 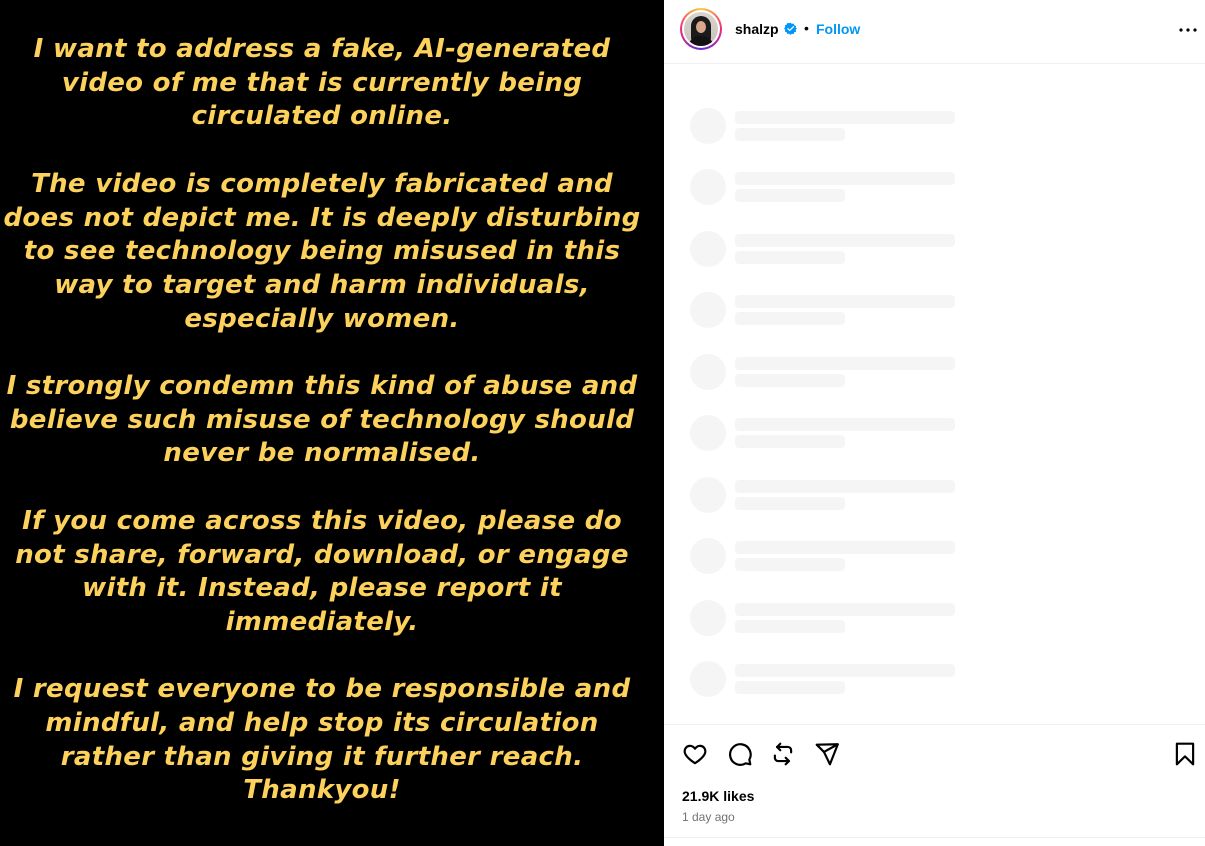 I want to click on follow-button: Follow, so click(x=838, y=29).